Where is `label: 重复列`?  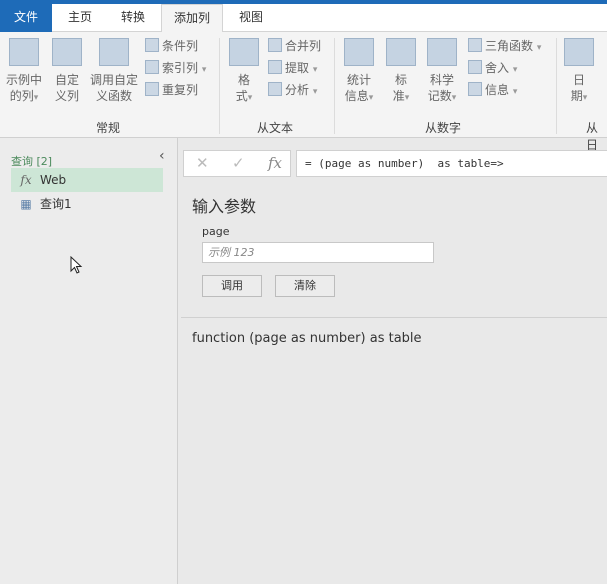
label: 重复列 is located at coordinates (180, 90).